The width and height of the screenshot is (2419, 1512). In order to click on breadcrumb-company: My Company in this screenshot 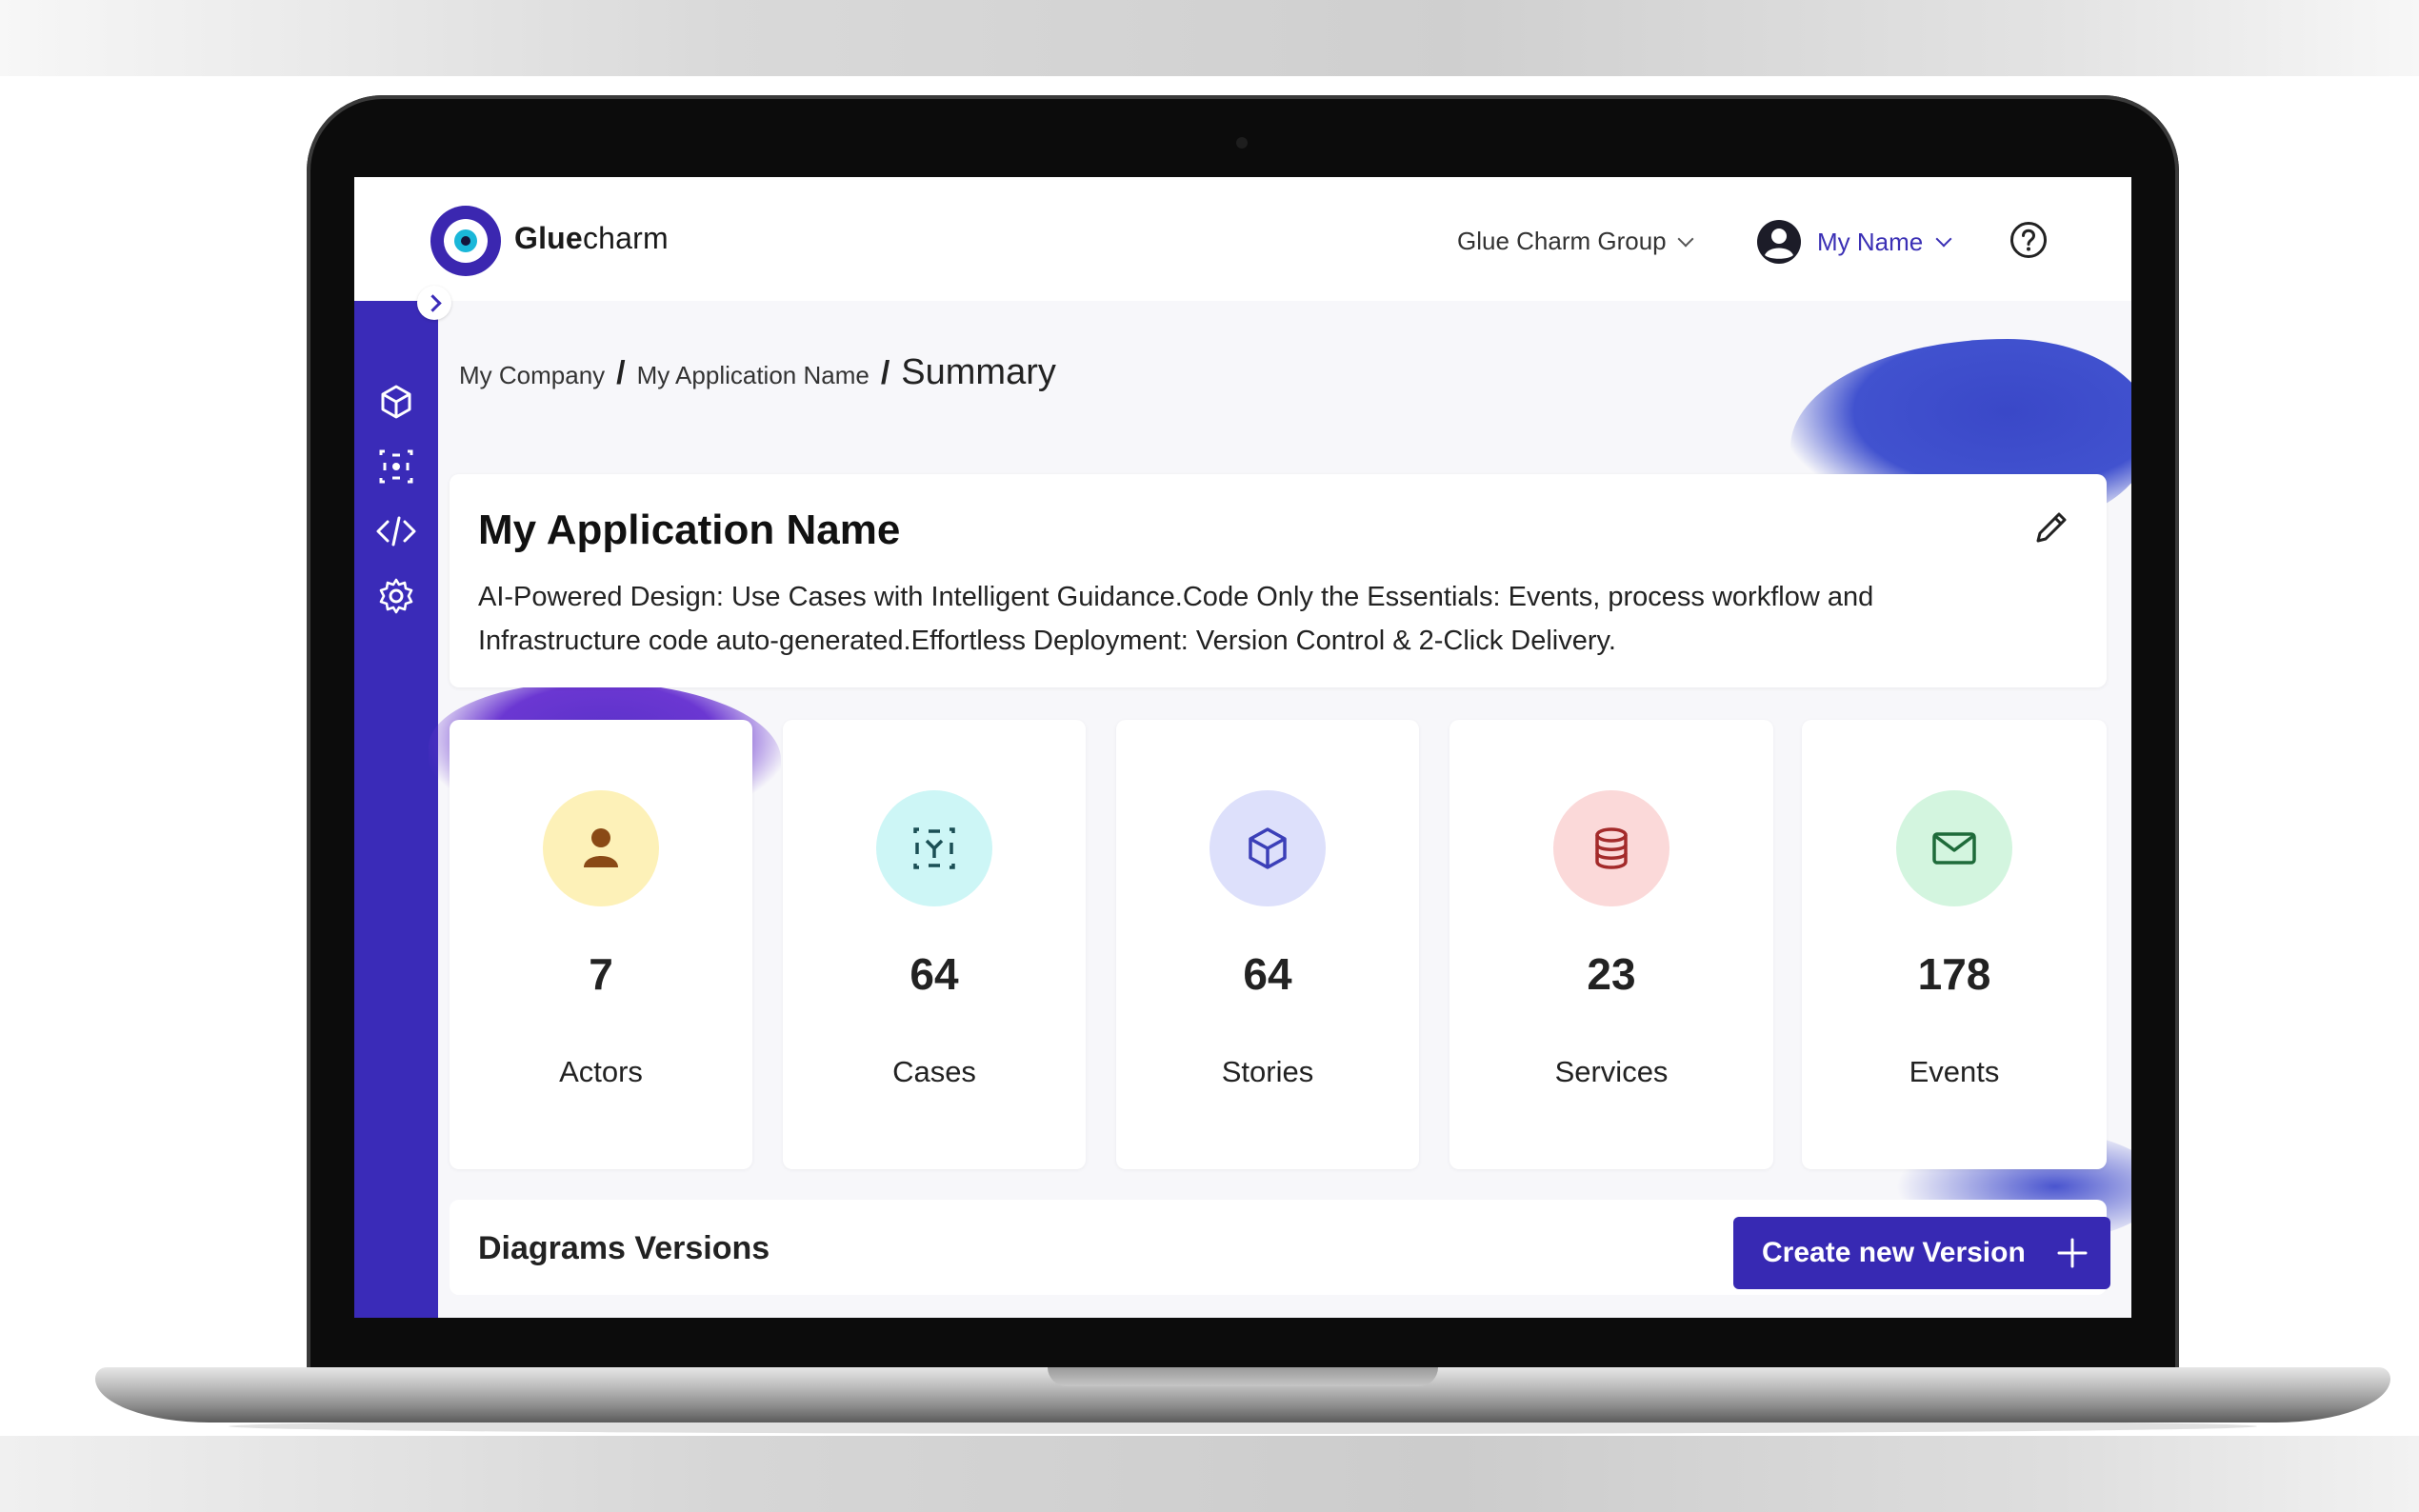, I will do `click(532, 375)`.